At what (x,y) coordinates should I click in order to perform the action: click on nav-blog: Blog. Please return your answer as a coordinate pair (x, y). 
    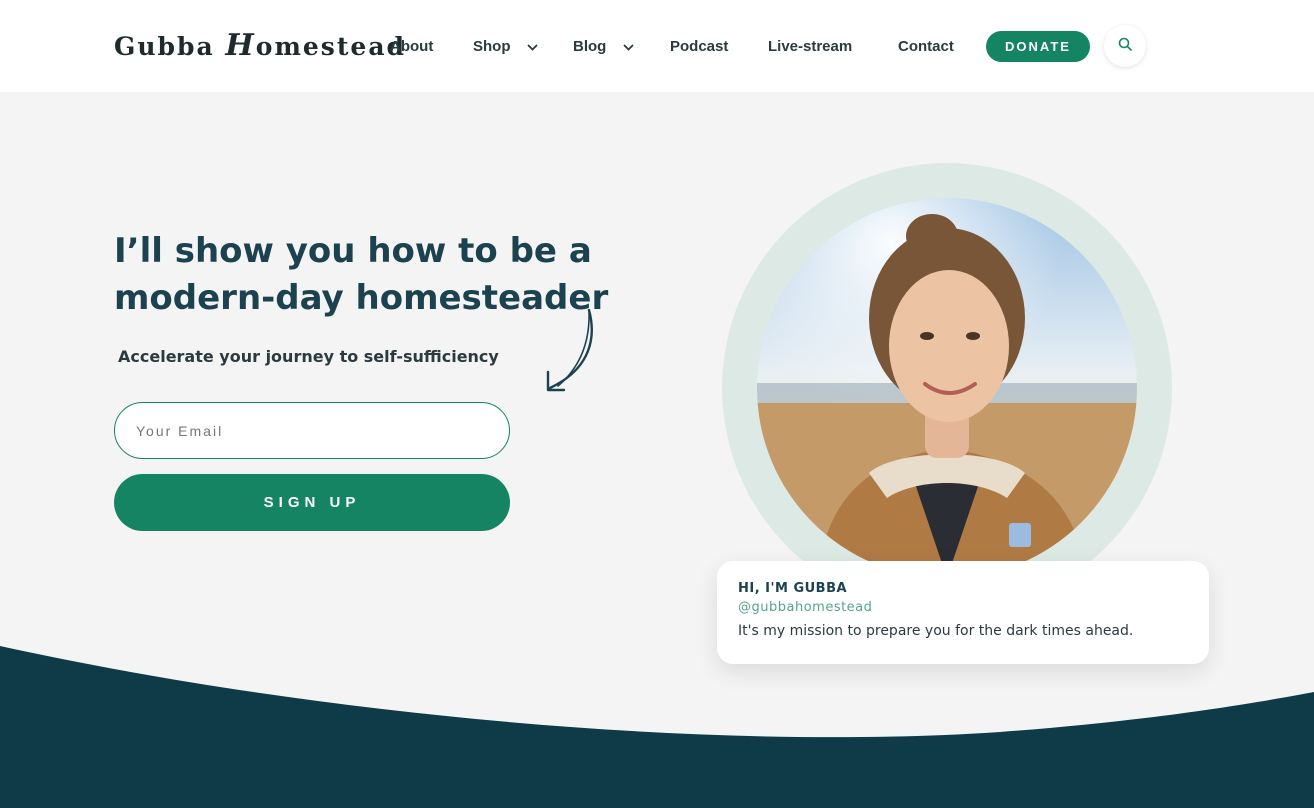
    Looking at the image, I should click on (603, 47).